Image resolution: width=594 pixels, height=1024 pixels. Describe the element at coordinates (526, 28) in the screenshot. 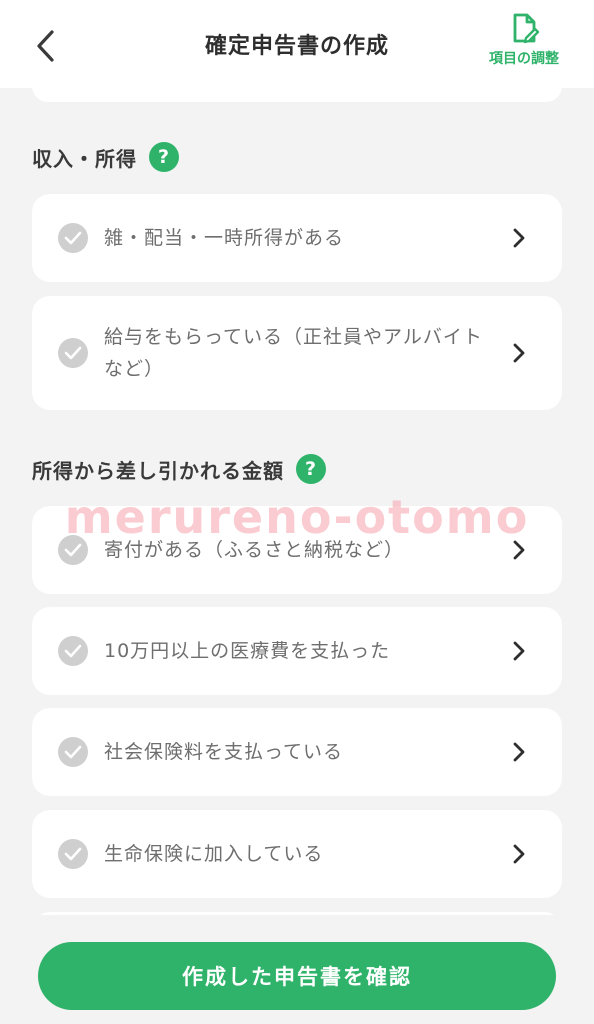

I see `document-edit-icon` at that location.